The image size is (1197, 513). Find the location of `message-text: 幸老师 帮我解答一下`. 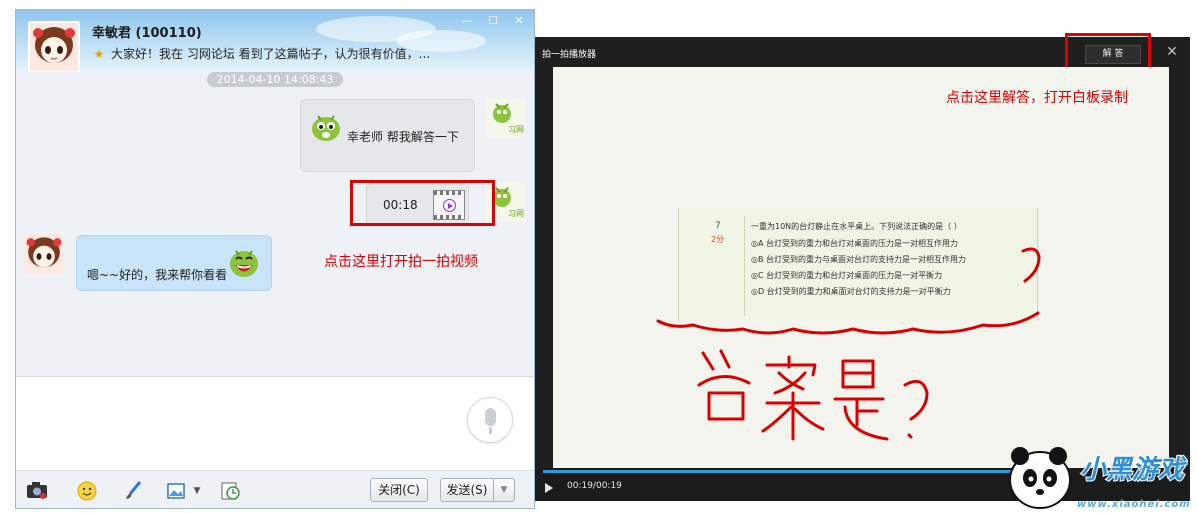

message-text: 幸老师 帮我解答一下 is located at coordinates (403, 137).